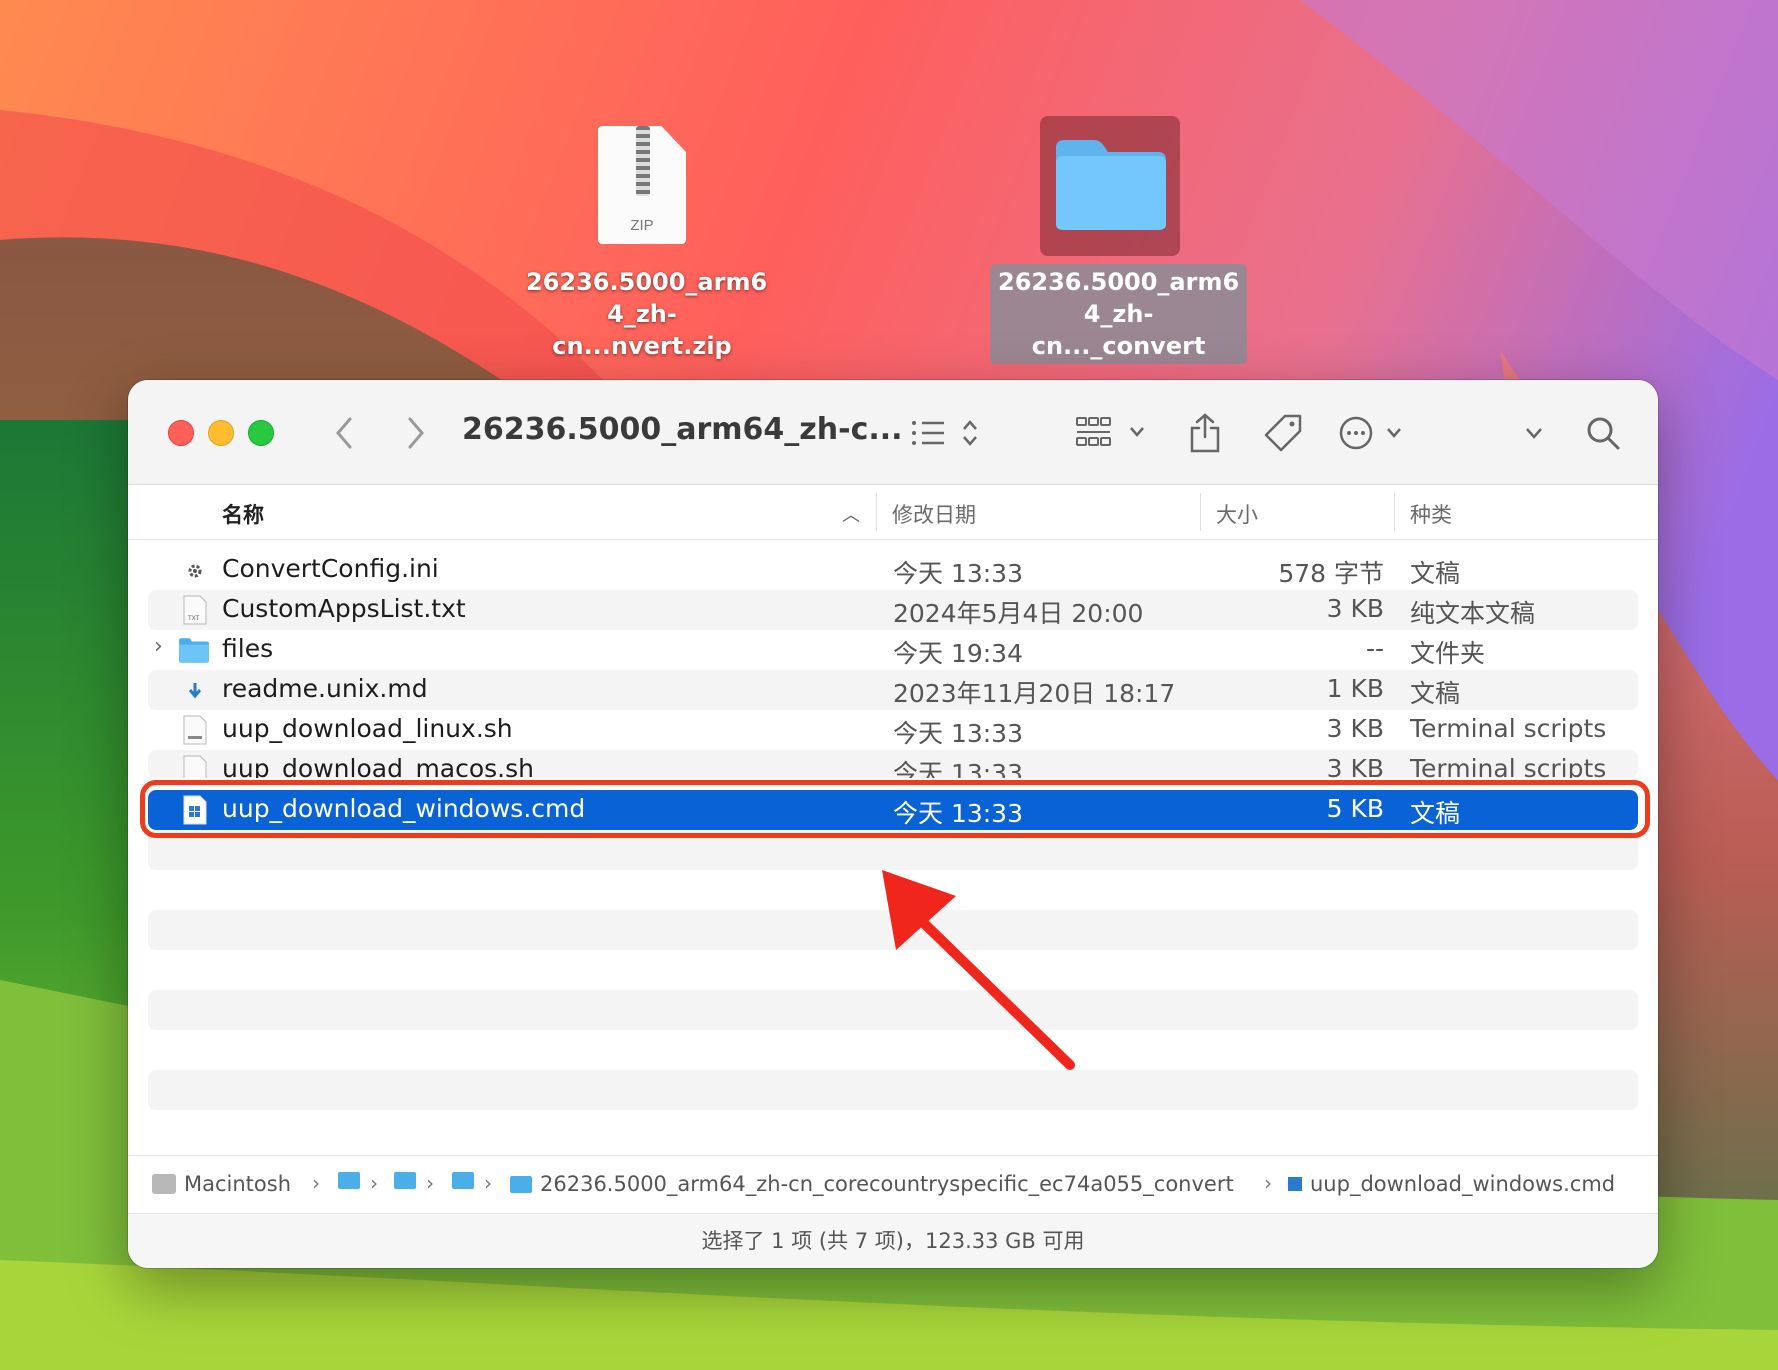 Image resolution: width=1778 pixels, height=1370 pixels. What do you see at coordinates (851, 515) in the screenshot?
I see `sort-ascending-icon: ︿` at bounding box center [851, 515].